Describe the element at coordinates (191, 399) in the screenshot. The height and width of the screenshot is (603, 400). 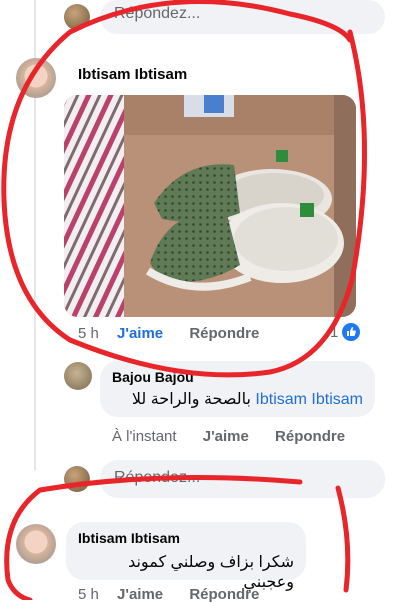
I see `reply-text: بالصحة والراحة للا` at that location.